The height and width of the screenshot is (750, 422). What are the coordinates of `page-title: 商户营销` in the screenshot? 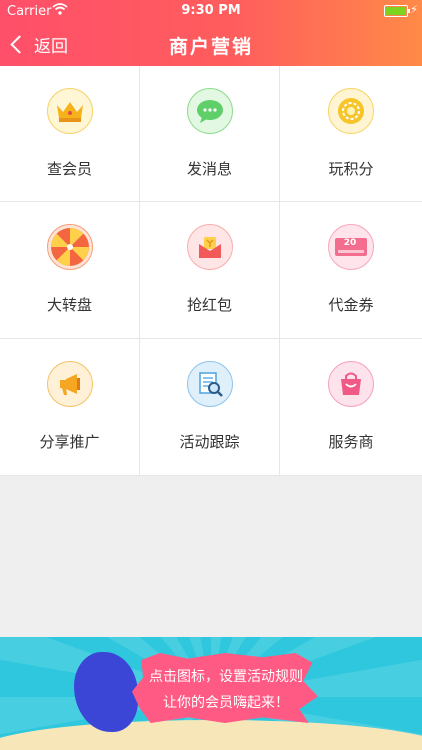 It's located at (210, 47).